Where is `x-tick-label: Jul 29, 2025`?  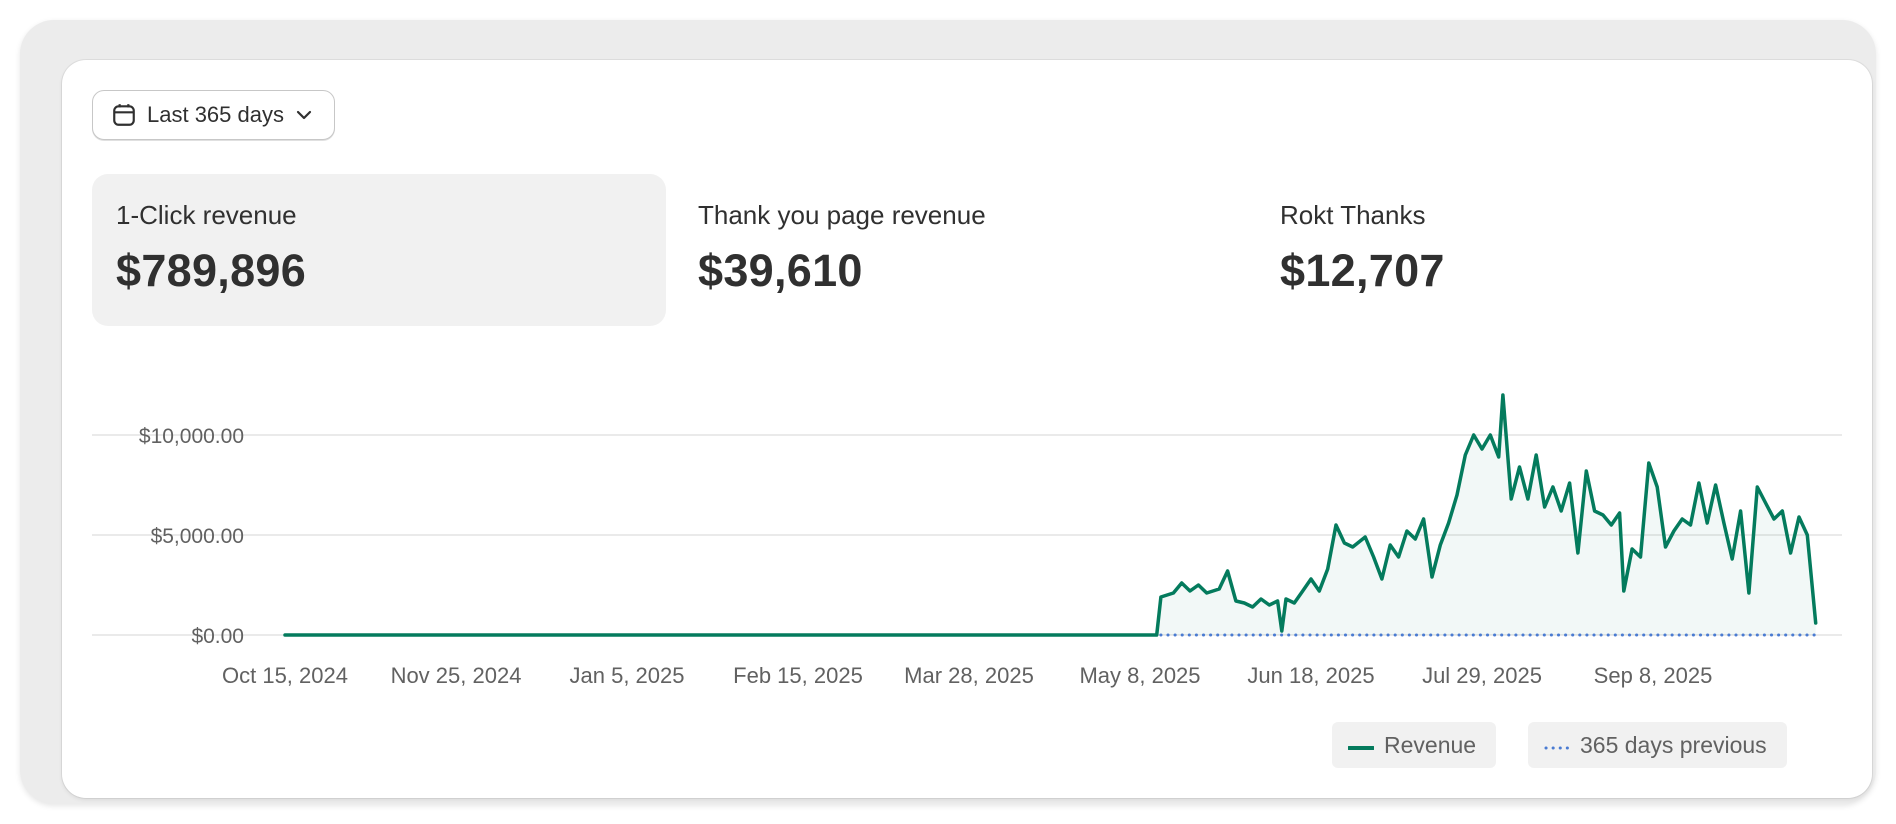 x-tick-label: Jul 29, 2025 is located at coordinates (1482, 675).